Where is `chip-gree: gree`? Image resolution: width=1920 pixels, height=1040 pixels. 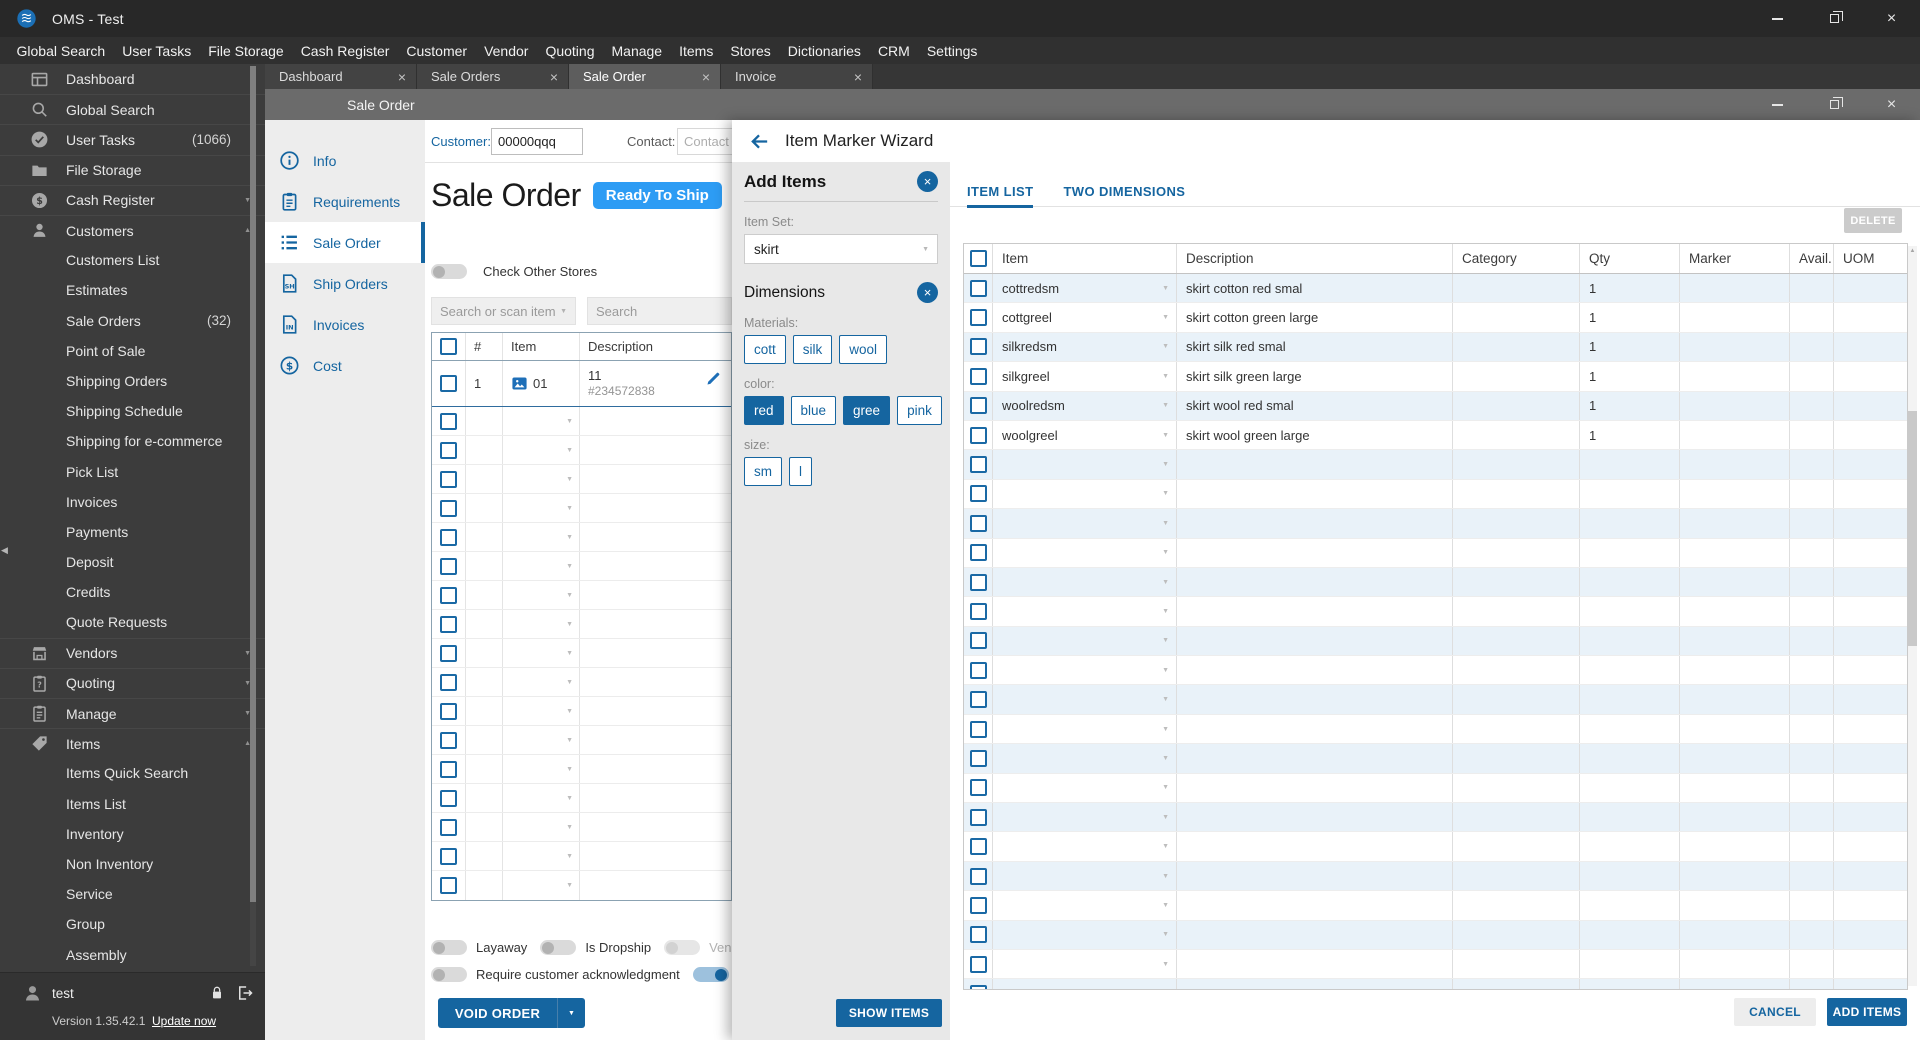
chip-gree: gree is located at coordinates (867, 410).